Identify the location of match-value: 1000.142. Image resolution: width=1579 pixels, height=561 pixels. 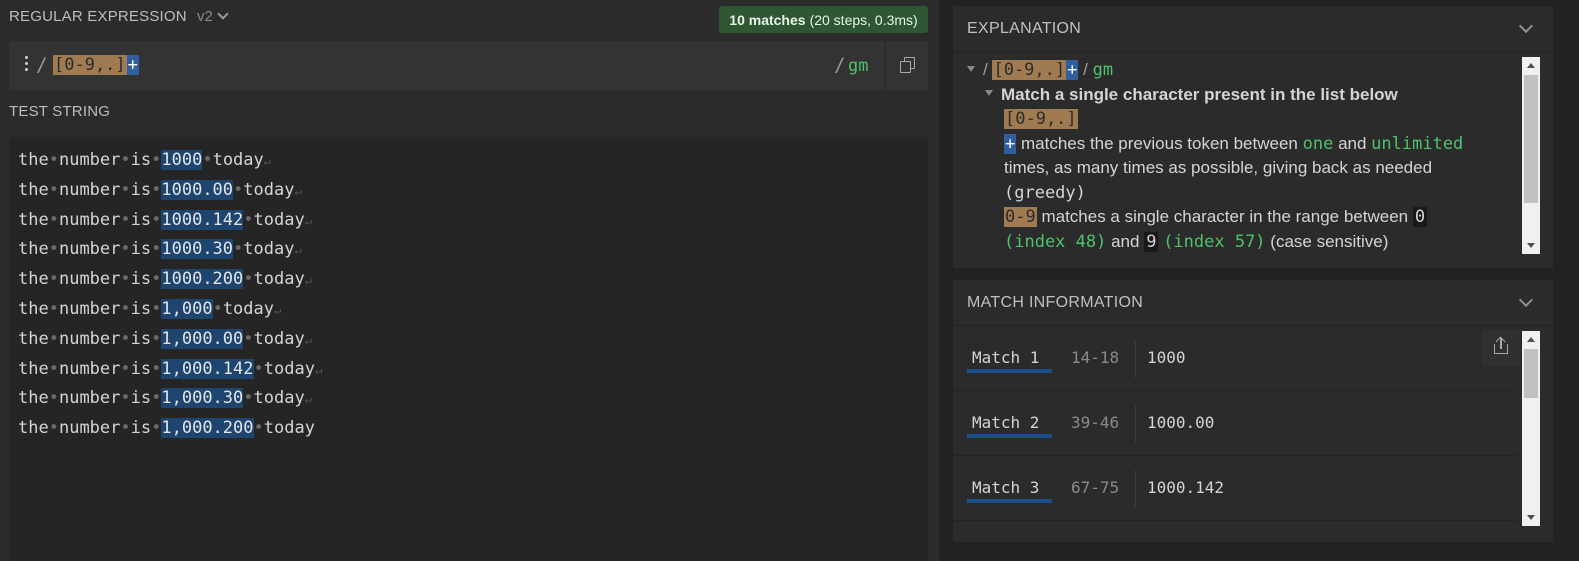
(1186, 487).